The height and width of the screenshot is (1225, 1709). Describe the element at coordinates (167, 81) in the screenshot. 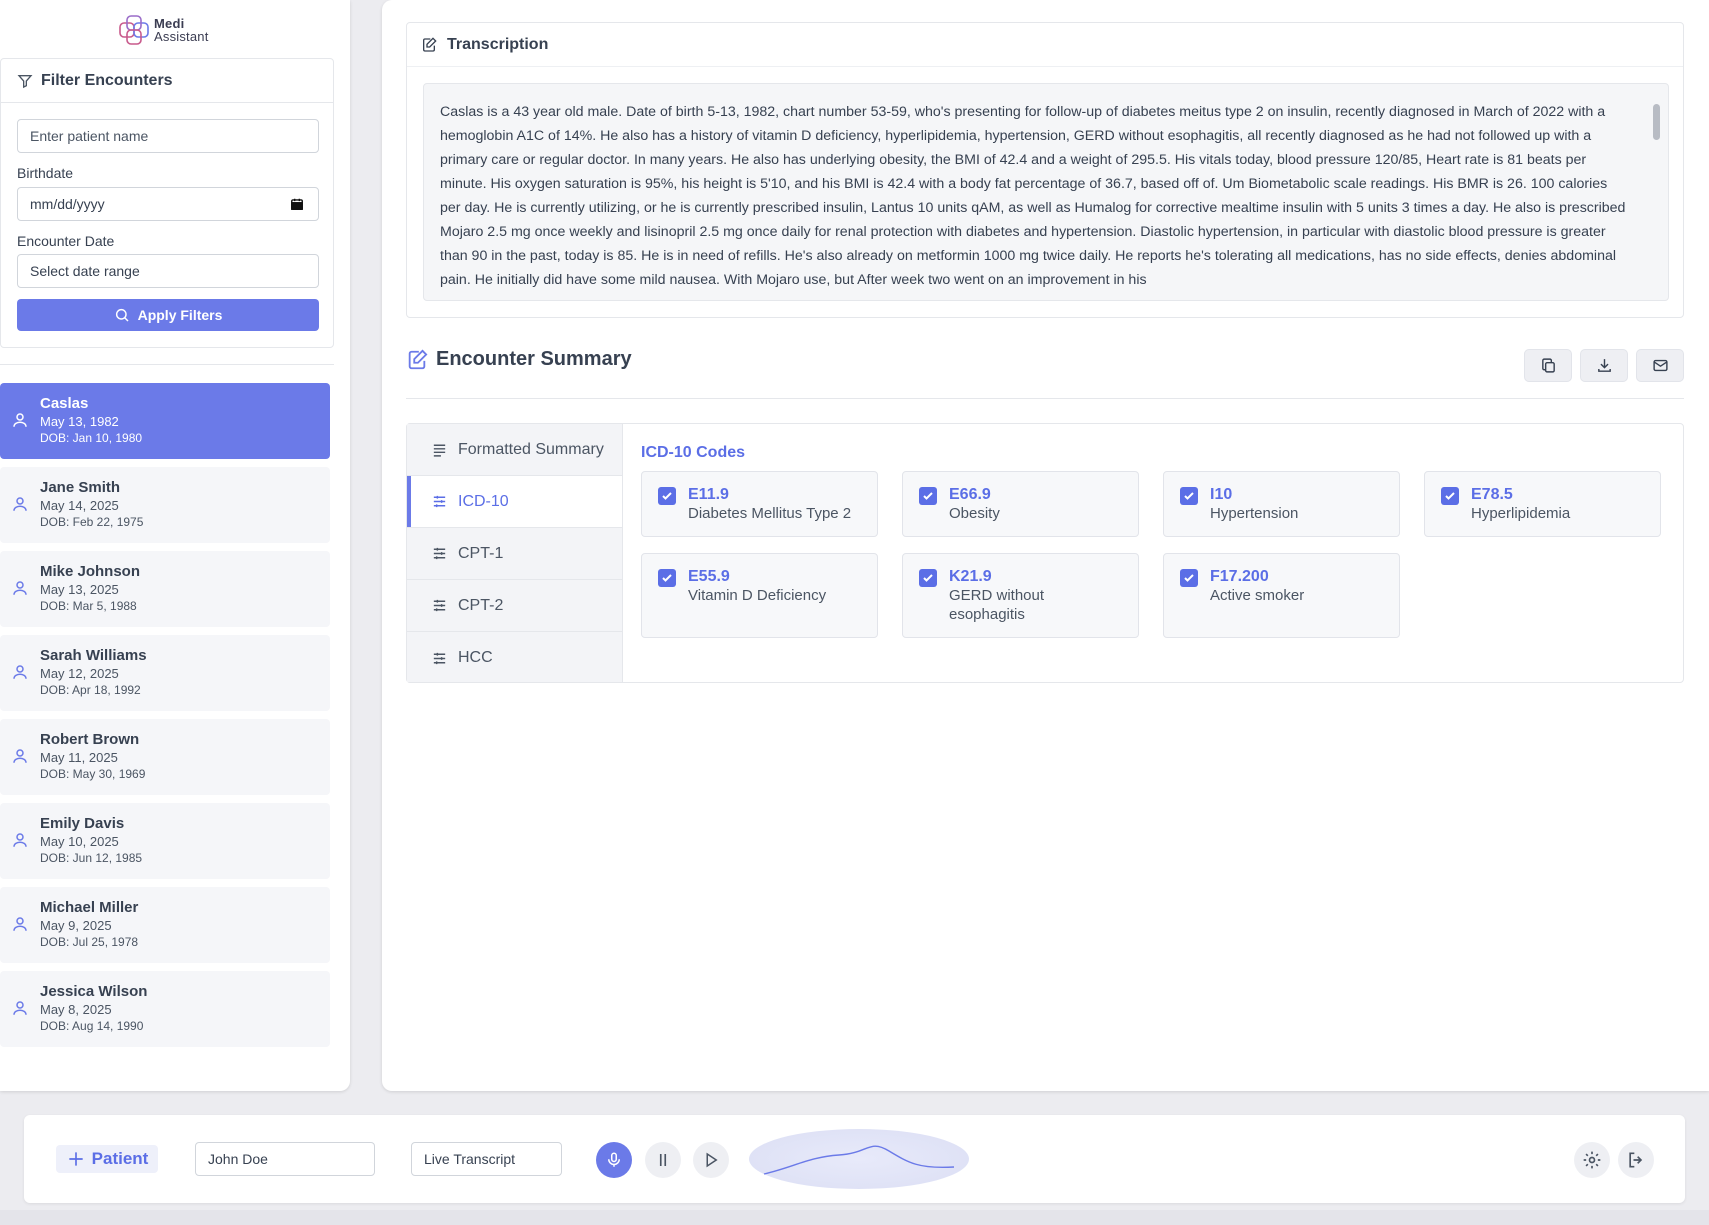

I see `filter-header: Filter Encounters` at that location.